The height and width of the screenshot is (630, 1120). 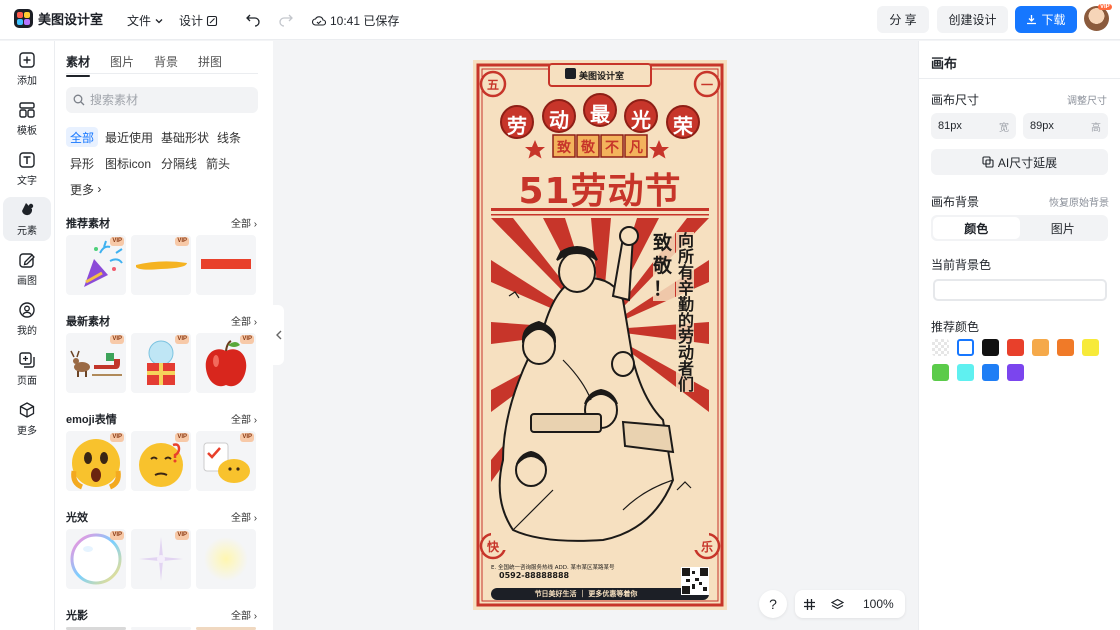 What do you see at coordinates (961, 265) in the screenshot?
I see `current-bg-label: 当前背景色` at bounding box center [961, 265].